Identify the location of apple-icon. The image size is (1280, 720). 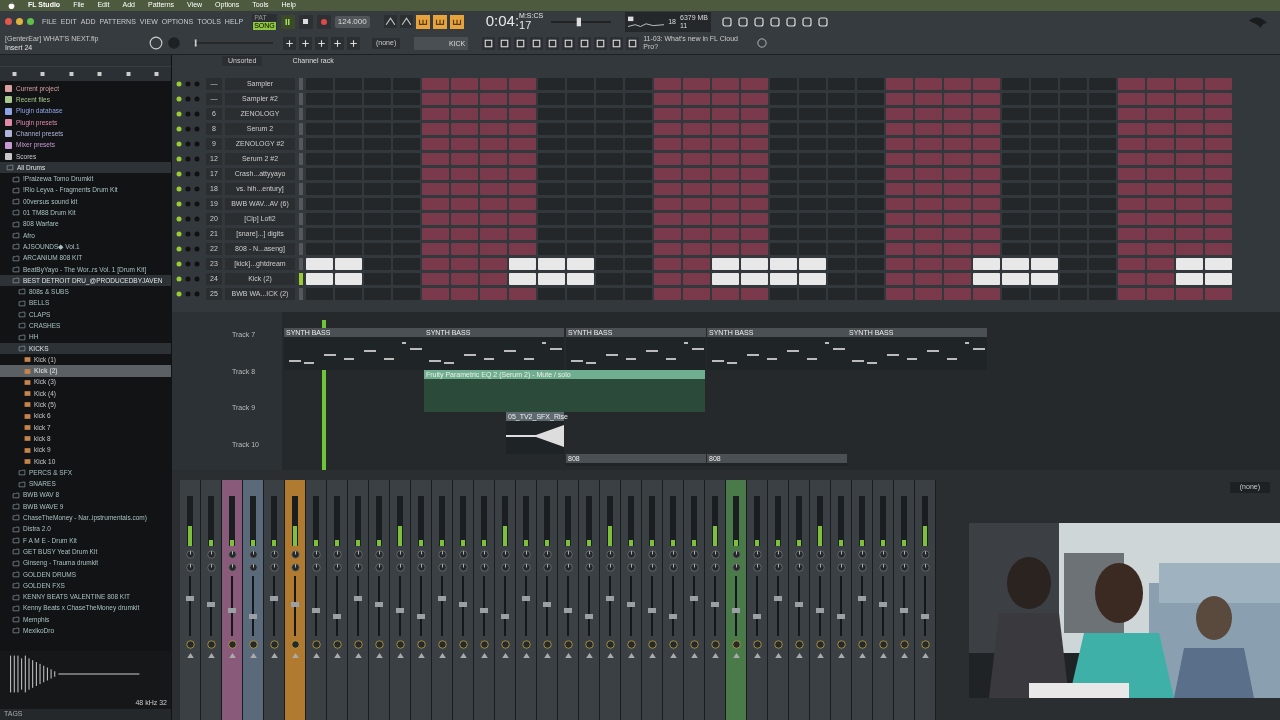
(11, 5).